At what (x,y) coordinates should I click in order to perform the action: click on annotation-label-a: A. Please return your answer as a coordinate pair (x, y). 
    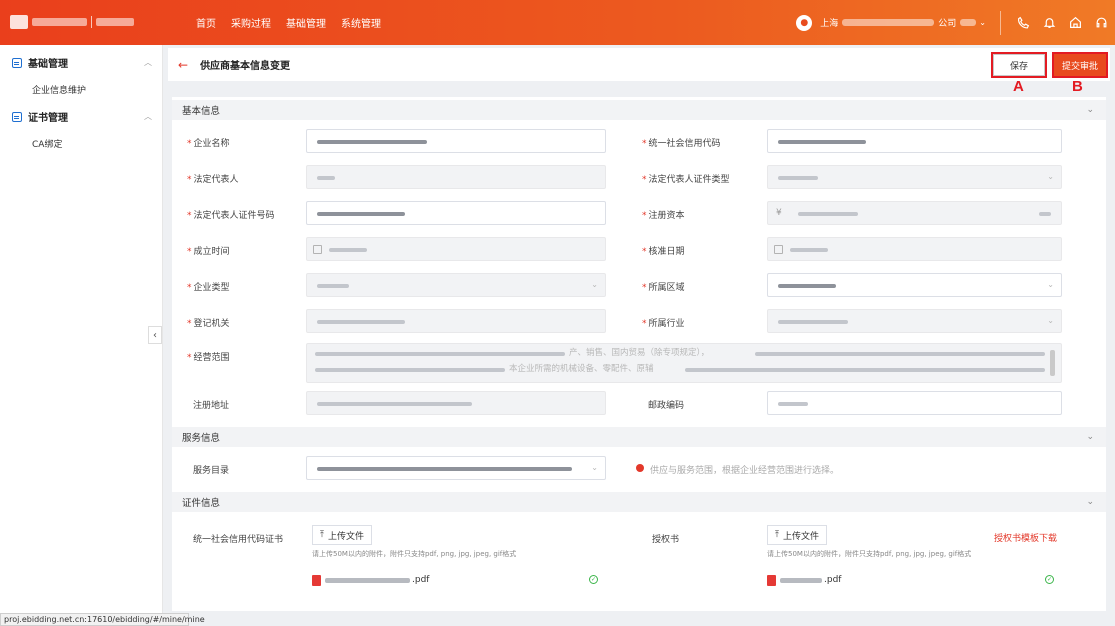
    Looking at the image, I should click on (1018, 86).